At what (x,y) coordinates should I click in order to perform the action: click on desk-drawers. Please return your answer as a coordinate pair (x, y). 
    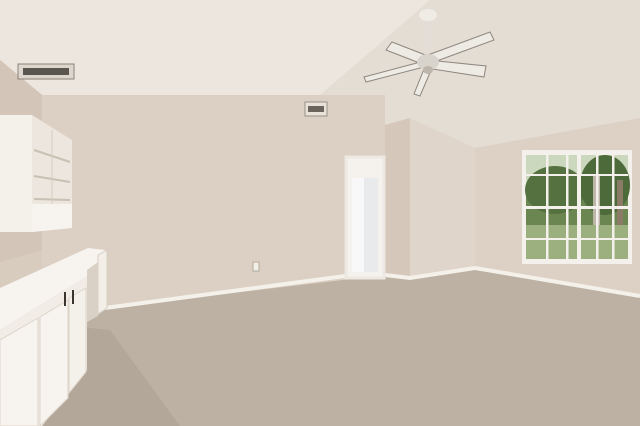
    Looking at the image, I should click on (102, 282).